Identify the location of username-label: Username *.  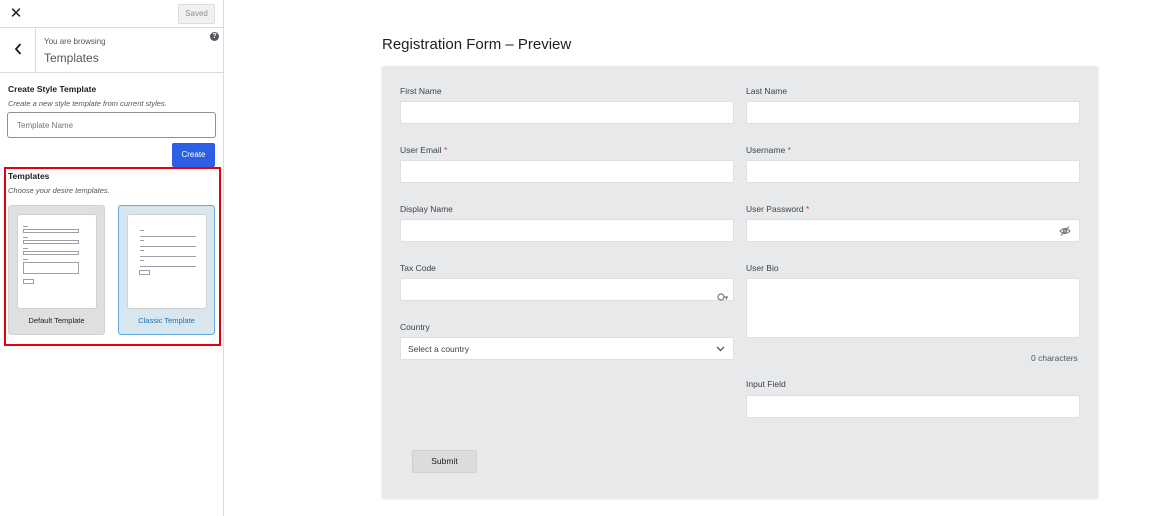
(768, 150).